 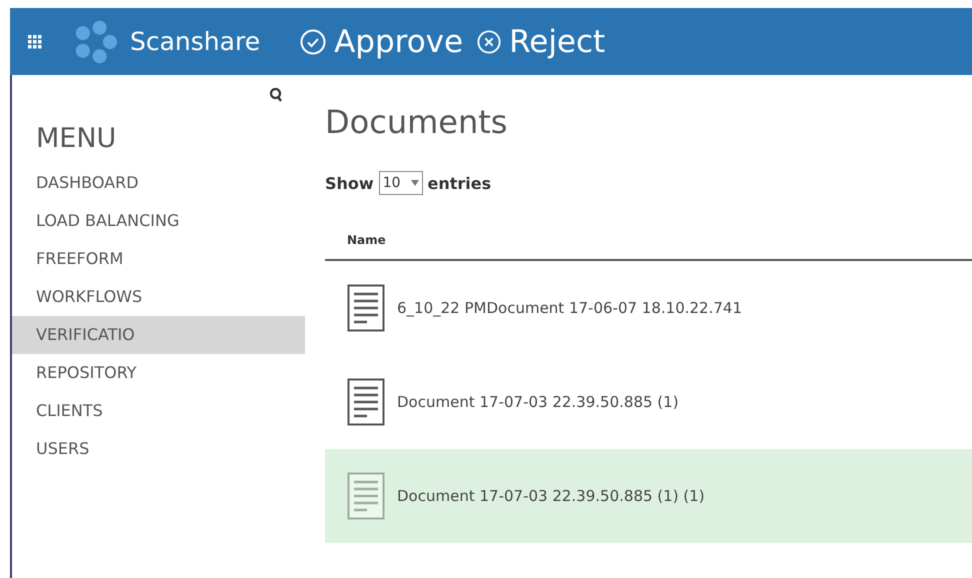 What do you see at coordinates (313, 41) in the screenshot?
I see `check-circle-icon` at bounding box center [313, 41].